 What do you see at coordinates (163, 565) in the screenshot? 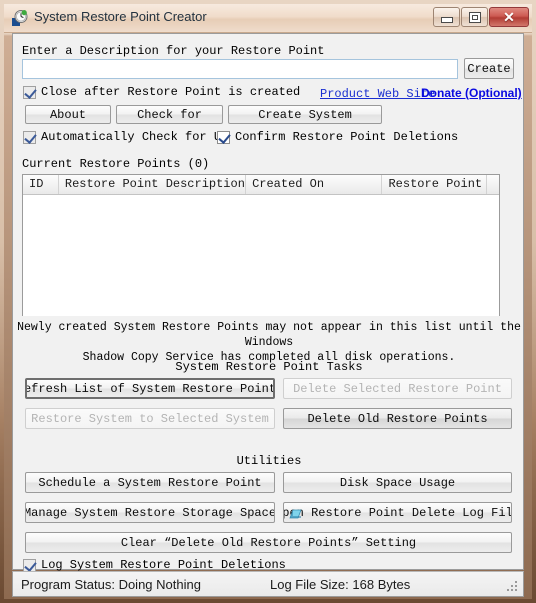
I see `checkbox-label: Log System Restore Point Deletions` at bounding box center [163, 565].